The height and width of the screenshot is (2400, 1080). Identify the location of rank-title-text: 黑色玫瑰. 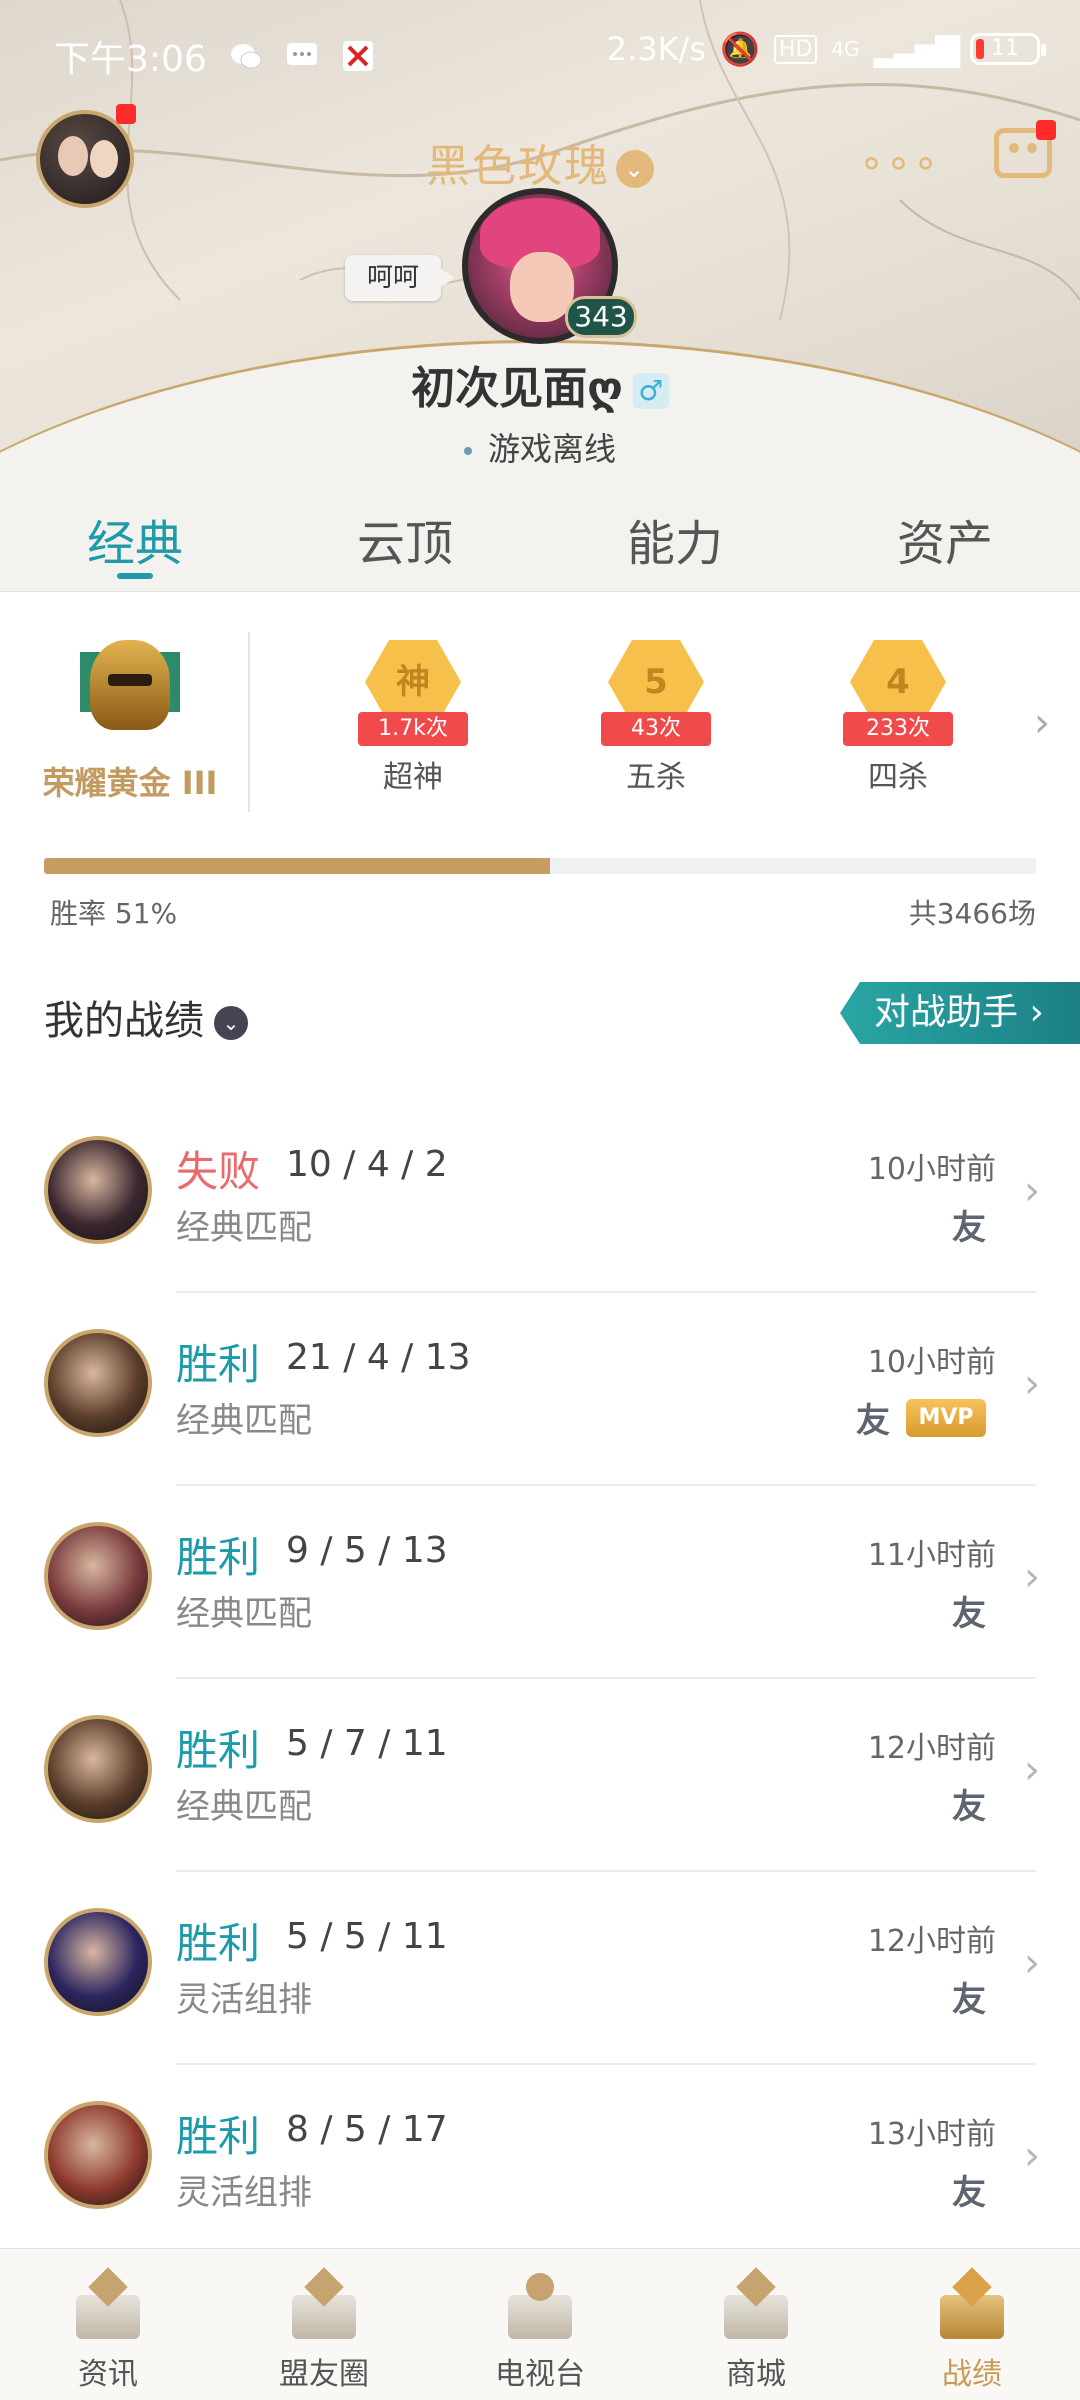
(518, 166).